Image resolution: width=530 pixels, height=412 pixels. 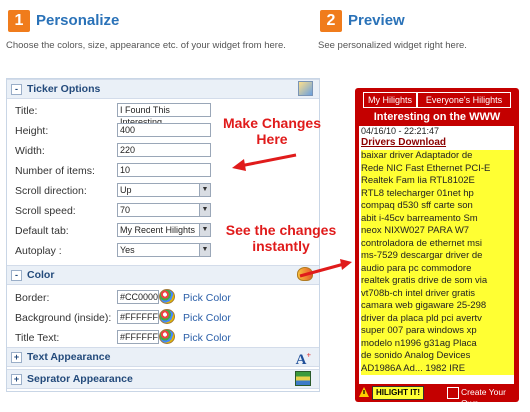 I want to click on text-line: vt708b-ch intel driver gratis, so click(x=437, y=293).